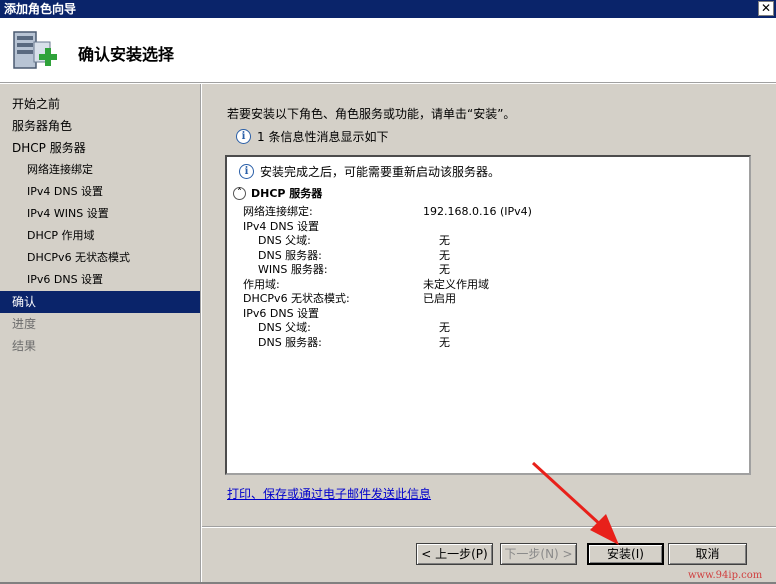 The width and height of the screenshot is (776, 584). I want to click on detail-label: 作用域:, so click(261, 284).